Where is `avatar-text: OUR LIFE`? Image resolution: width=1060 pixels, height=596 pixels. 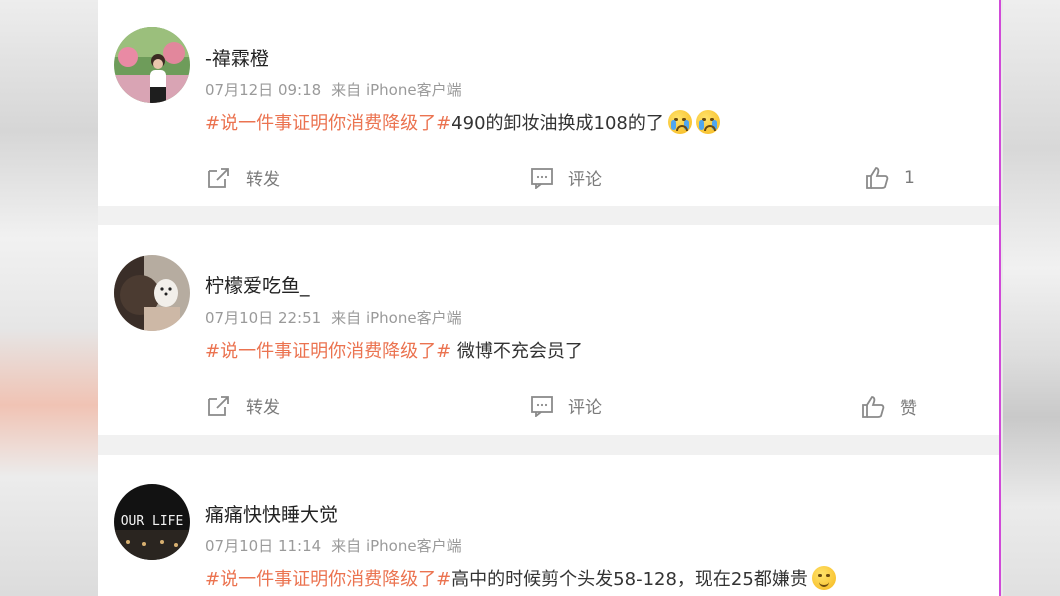
avatar-text: OUR LIFE is located at coordinates (152, 521).